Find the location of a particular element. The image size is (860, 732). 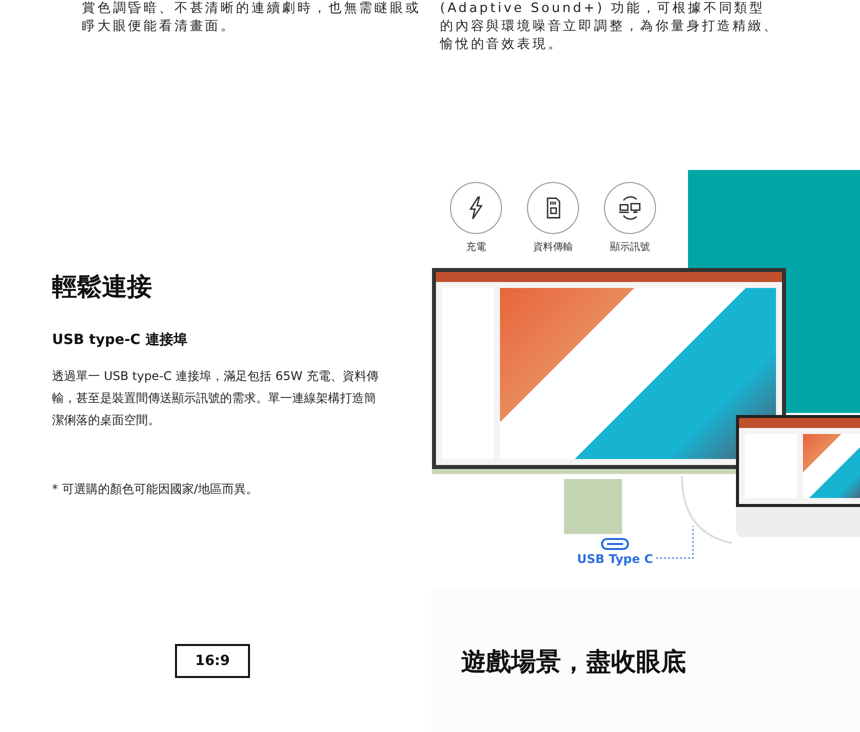

section-title: 遊戲場景，盡收眼底 is located at coordinates (573, 662).